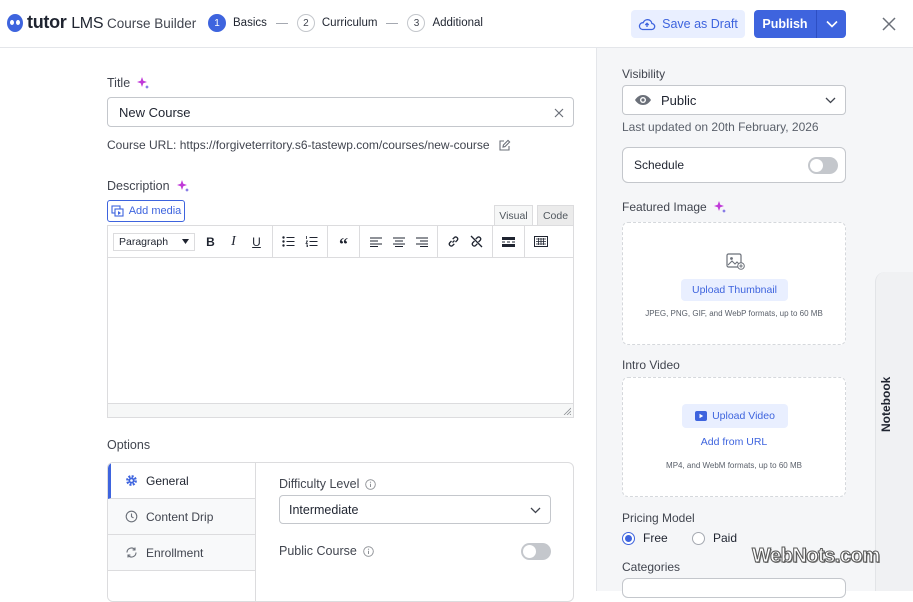 This screenshot has width=913, height=602. Describe the element at coordinates (536, 551) in the screenshot. I see `public-course-toggle` at that location.